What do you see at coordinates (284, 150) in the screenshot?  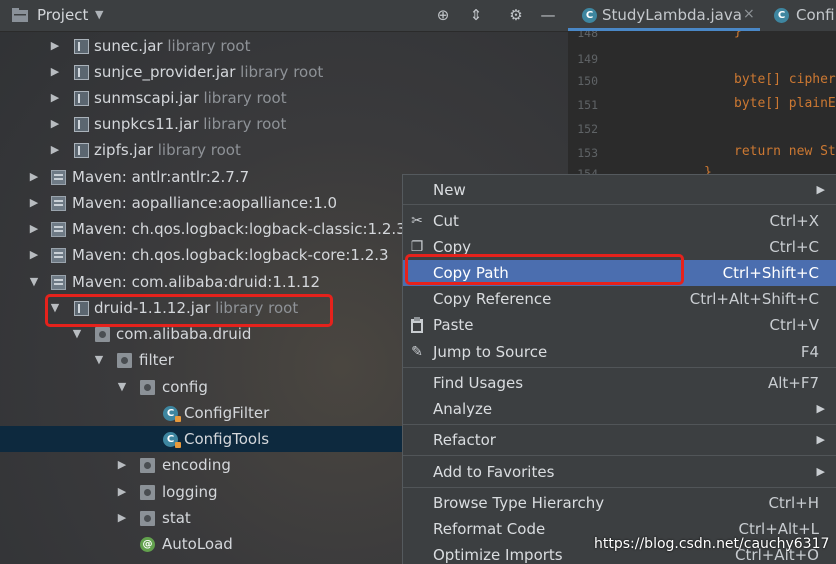 I see `tree-item: ▶ zipfs.jar library root` at bounding box center [284, 150].